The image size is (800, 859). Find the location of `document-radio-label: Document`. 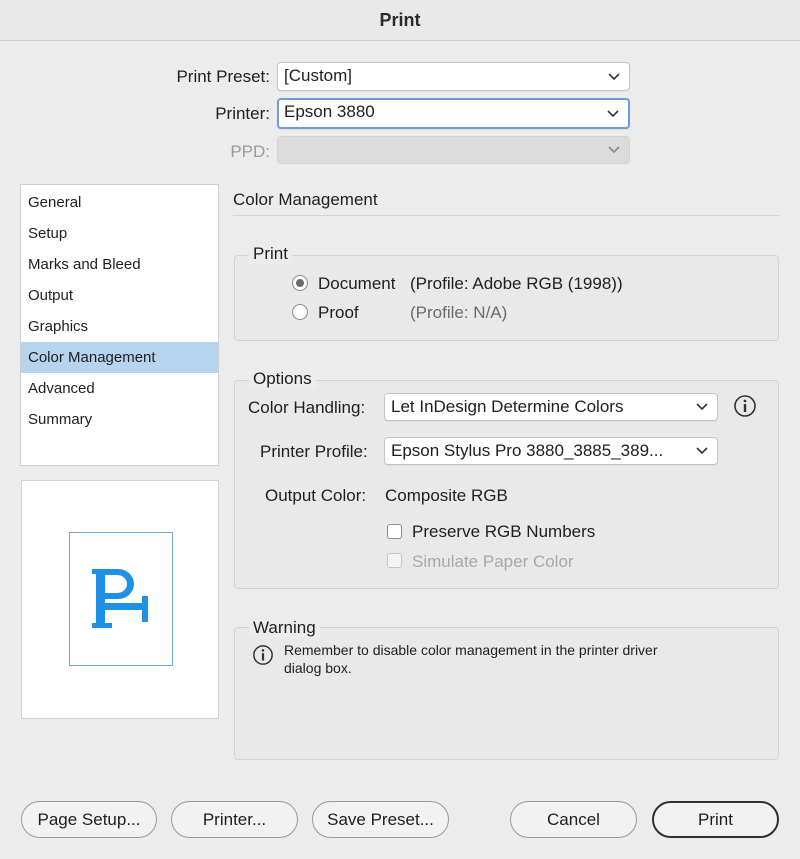

document-radio-label: Document is located at coordinates (357, 283).